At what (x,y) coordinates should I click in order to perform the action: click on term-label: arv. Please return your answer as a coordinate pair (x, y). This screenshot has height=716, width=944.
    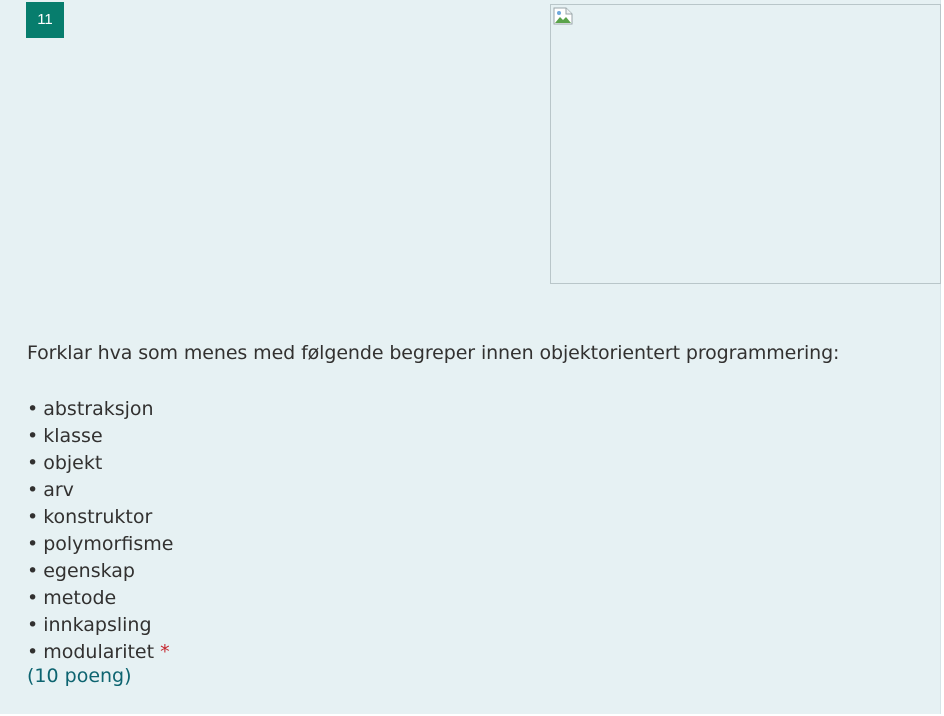
    Looking at the image, I should click on (58, 490).